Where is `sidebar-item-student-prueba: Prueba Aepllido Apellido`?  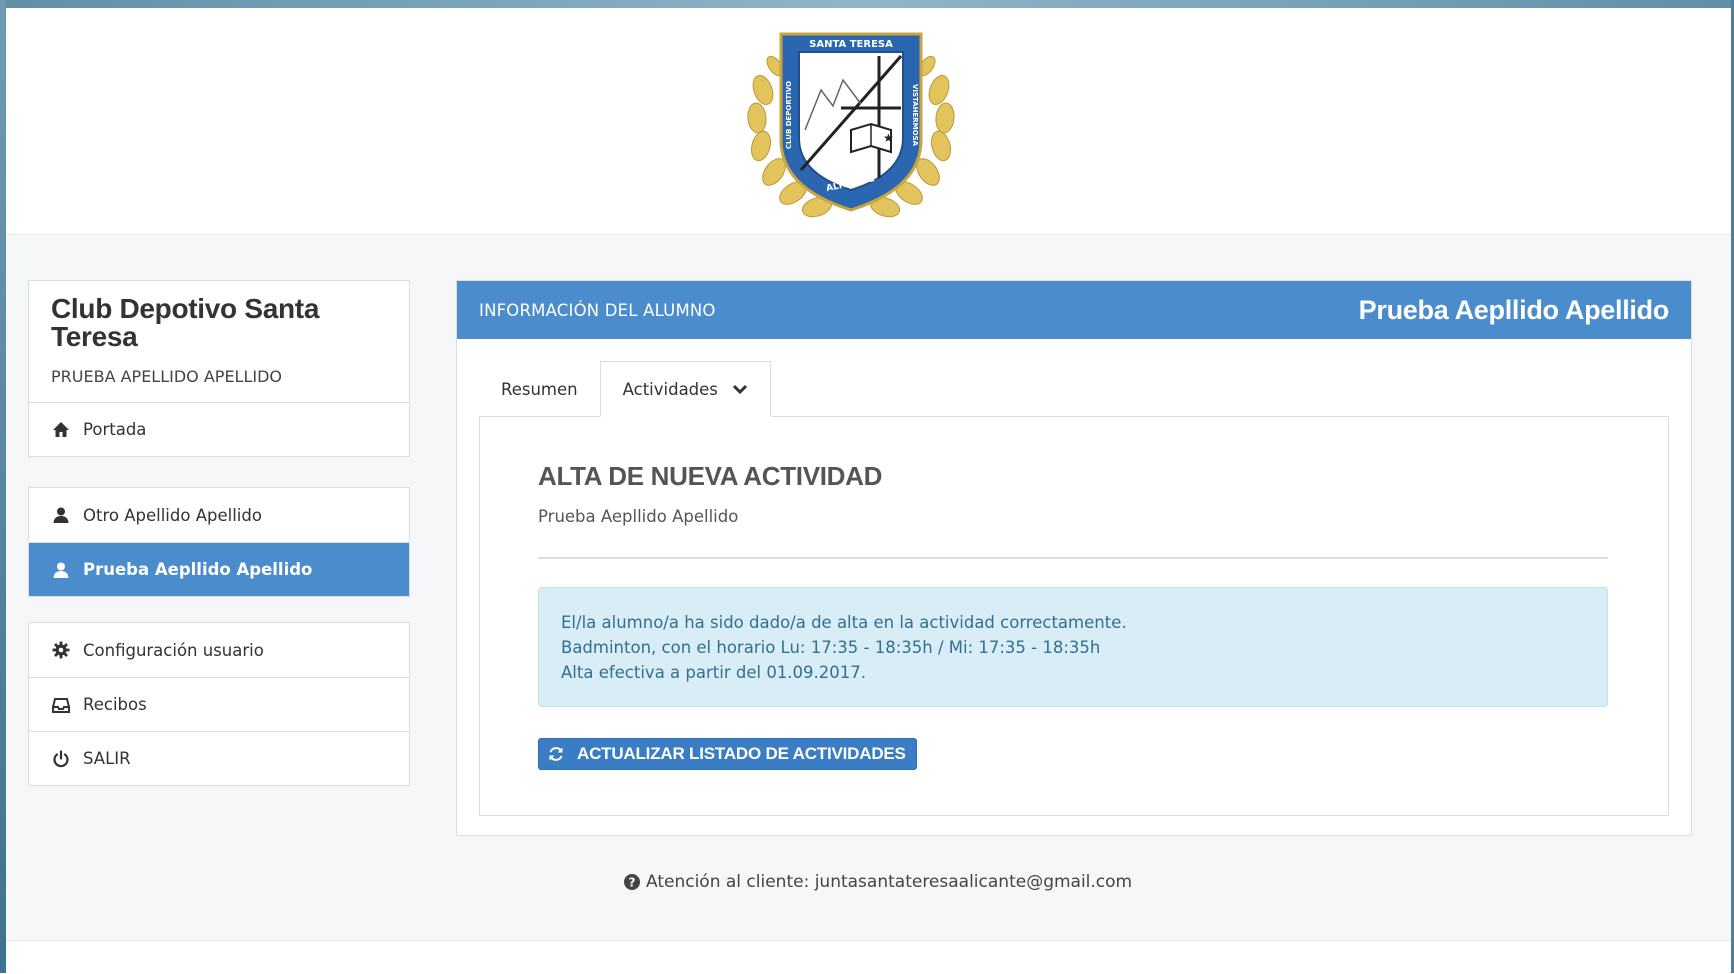
sidebar-item-student-prueba: Prueba Aepllido Apellido is located at coordinates (219, 569).